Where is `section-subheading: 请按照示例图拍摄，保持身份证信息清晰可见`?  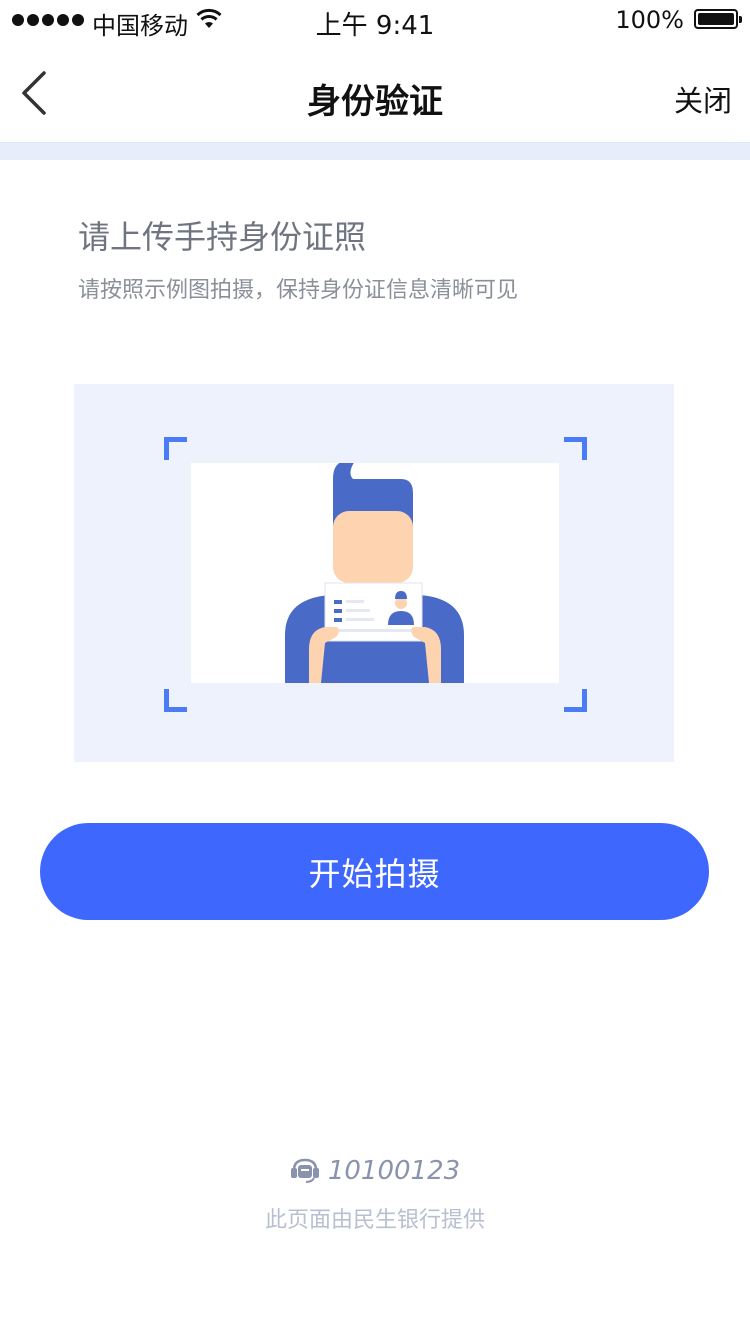 section-subheading: 请按照示例图拍摄，保持身份证信息清晰可见 is located at coordinates (298, 290).